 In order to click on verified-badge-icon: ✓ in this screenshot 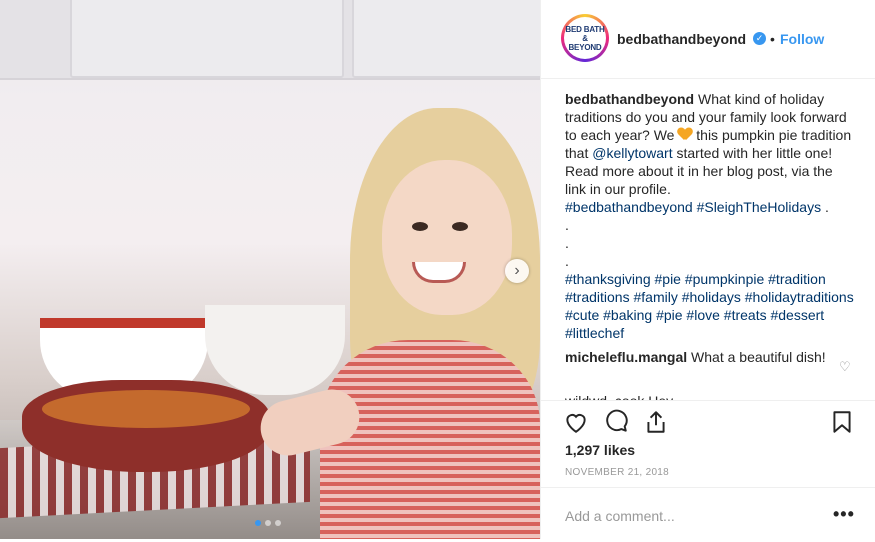, I will do `click(759, 38)`.